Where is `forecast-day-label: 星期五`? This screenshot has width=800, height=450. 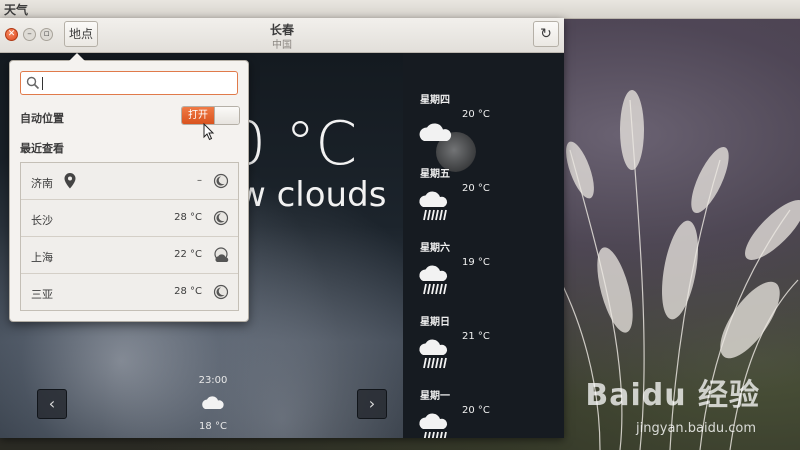
forecast-day-label: 星期五 is located at coordinates (435, 174).